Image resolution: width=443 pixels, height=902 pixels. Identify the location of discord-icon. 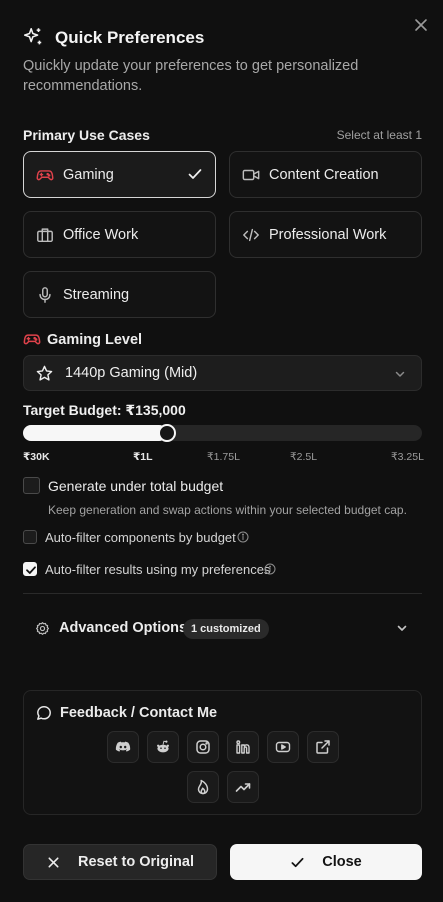
(123, 747).